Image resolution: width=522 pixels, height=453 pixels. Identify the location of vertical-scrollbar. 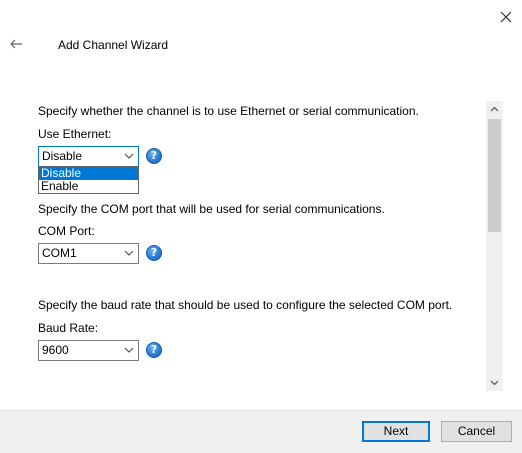
(494, 246).